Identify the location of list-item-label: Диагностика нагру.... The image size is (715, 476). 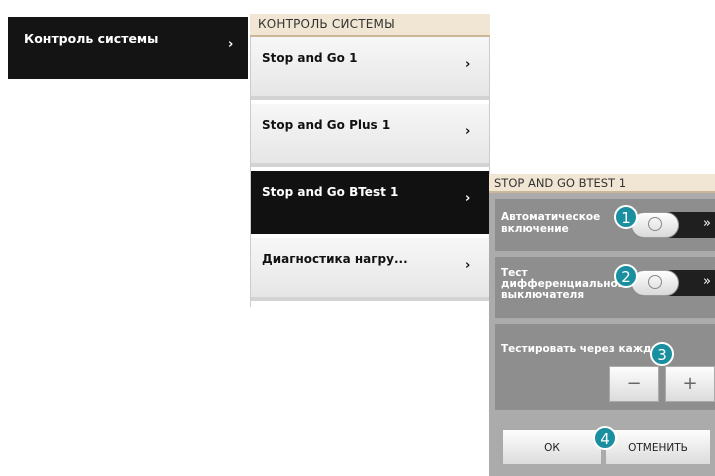
(335, 259).